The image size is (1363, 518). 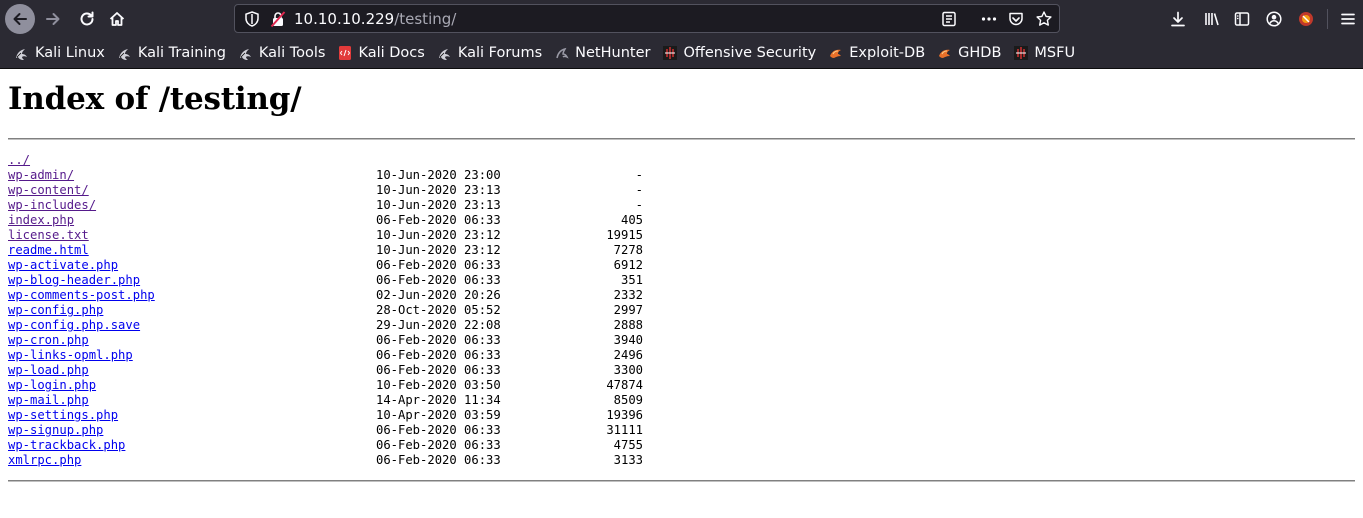 What do you see at coordinates (1016, 19) in the screenshot?
I see `pocket-icon` at bounding box center [1016, 19].